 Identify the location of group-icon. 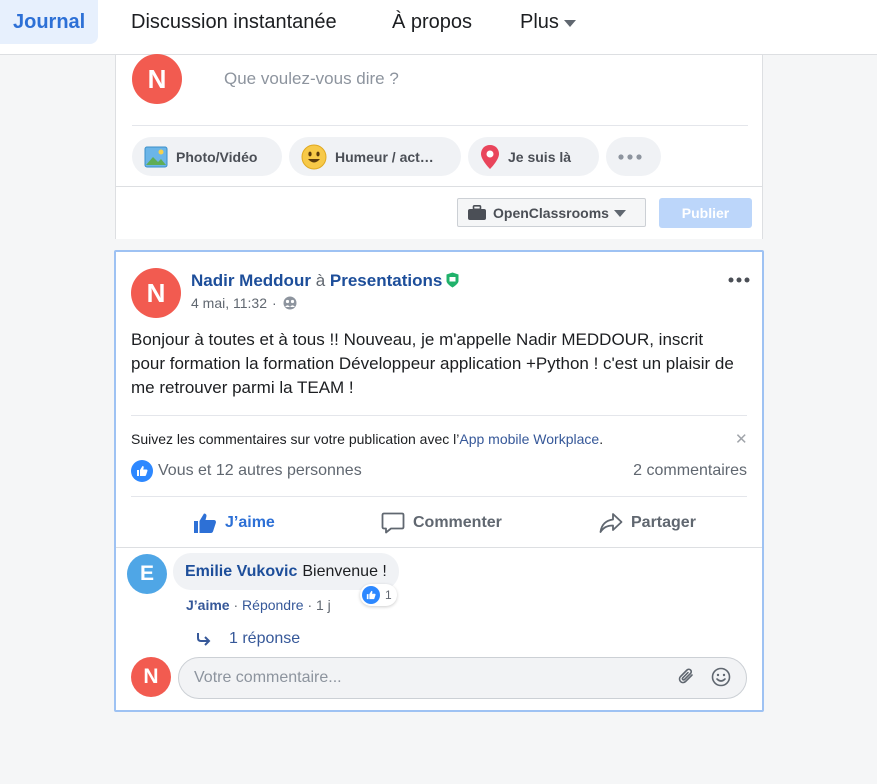
(290, 303).